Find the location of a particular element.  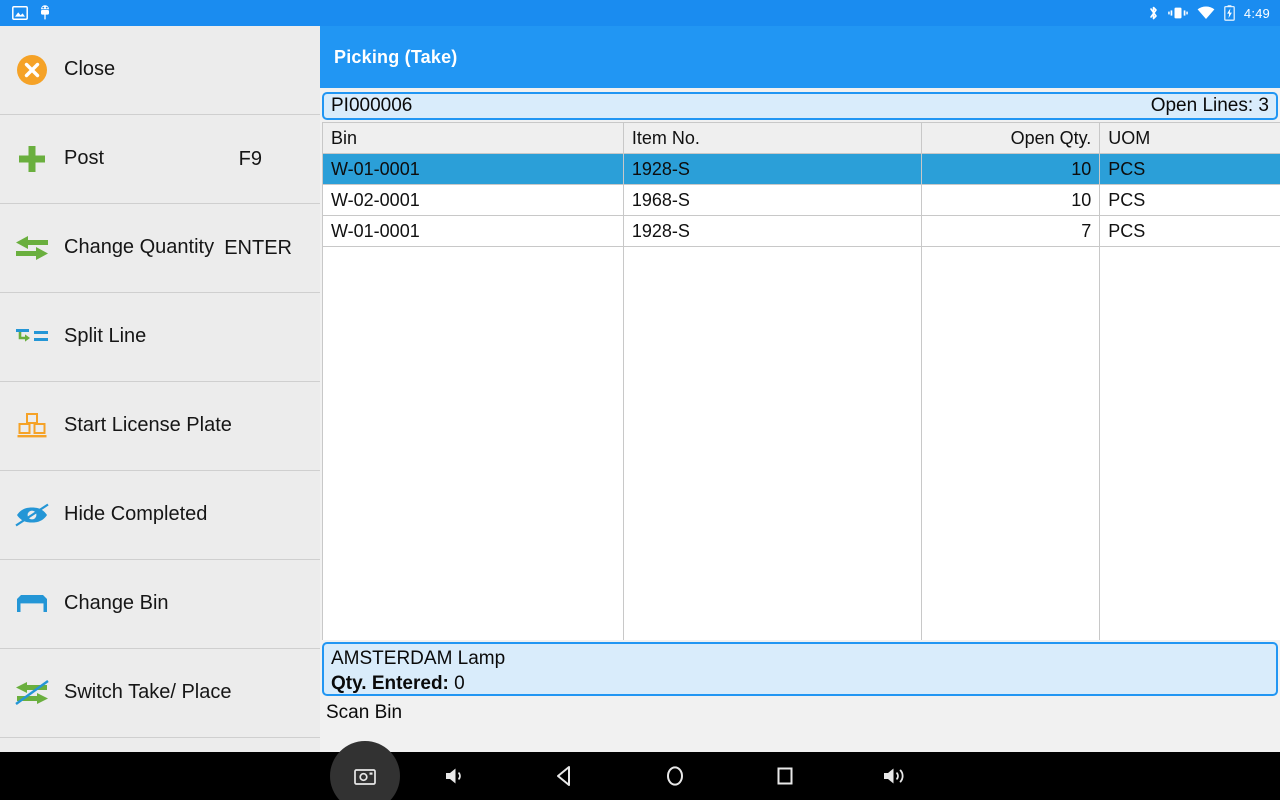

table-row: W-01-0001 1928-S 10 PCS is located at coordinates (801, 169).